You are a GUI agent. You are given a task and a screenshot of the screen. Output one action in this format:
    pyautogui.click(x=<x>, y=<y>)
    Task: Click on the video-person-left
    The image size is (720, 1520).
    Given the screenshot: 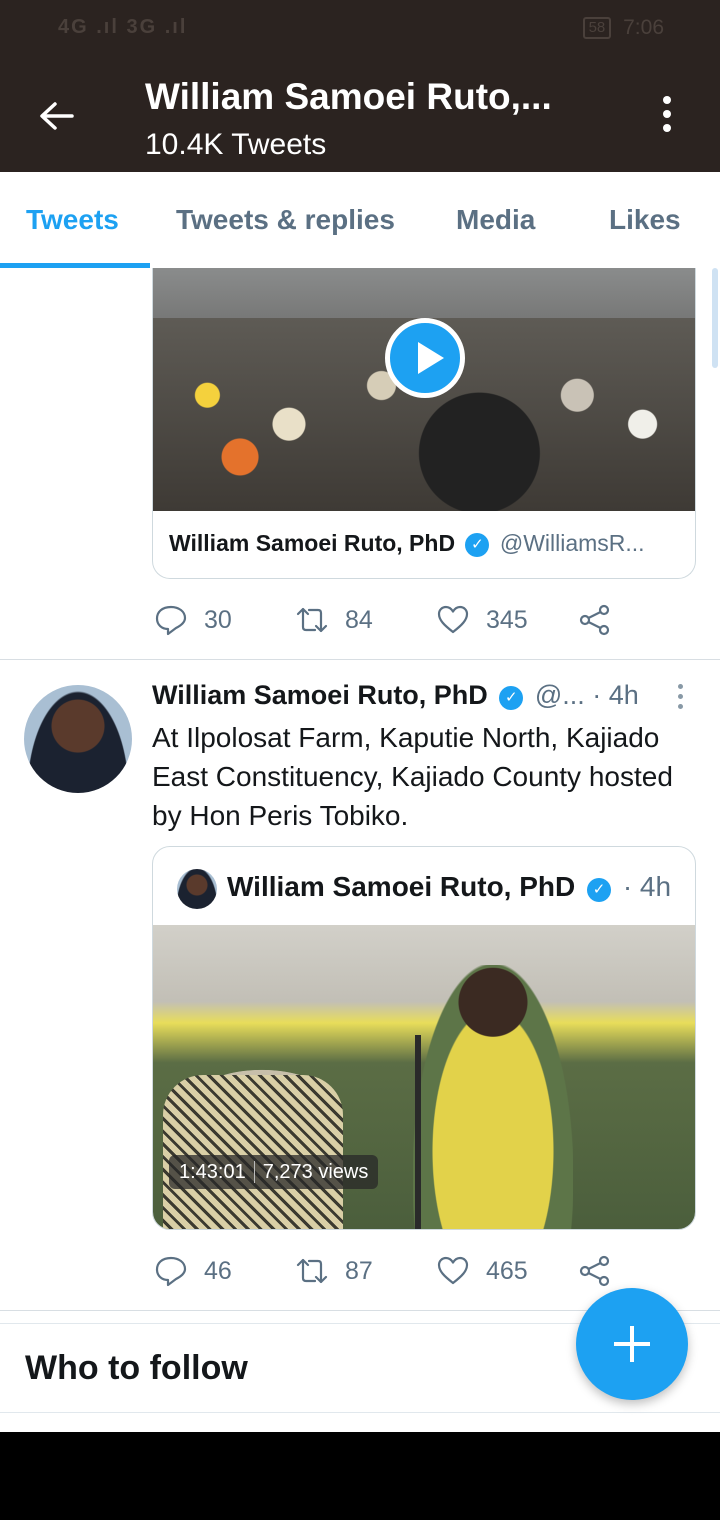 What is the action you would take?
    pyautogui.click(x=253, y=1152)
    